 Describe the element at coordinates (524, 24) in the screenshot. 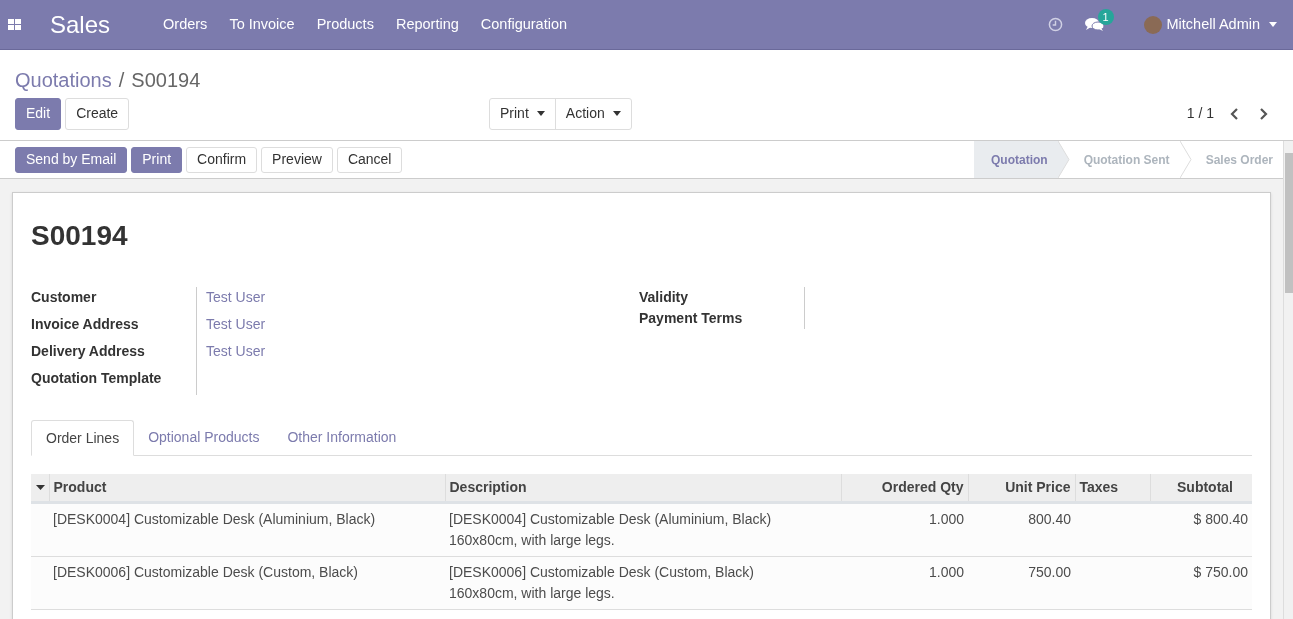

I see `menu-item: Configuration` at that location.